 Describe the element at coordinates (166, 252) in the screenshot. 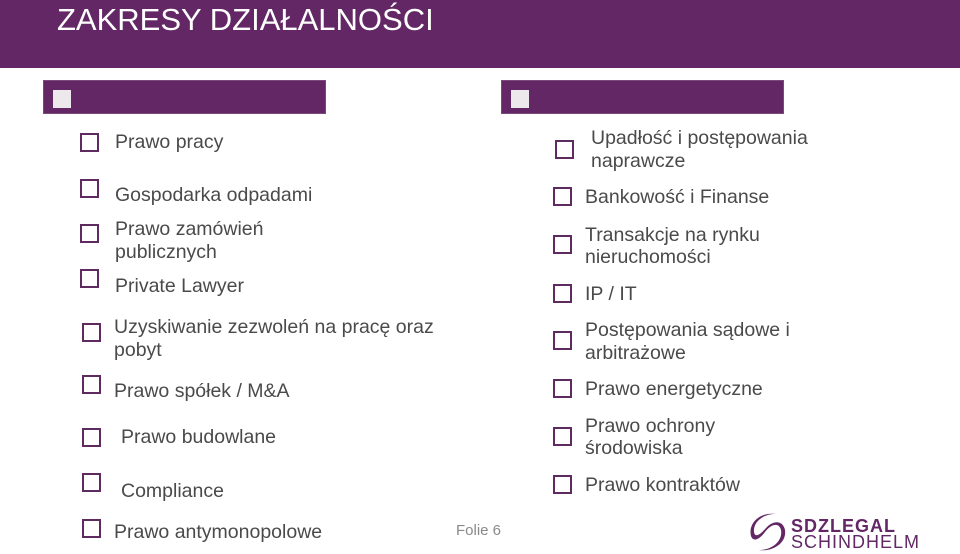

I see `item-label-line2: publicznych` at that location.